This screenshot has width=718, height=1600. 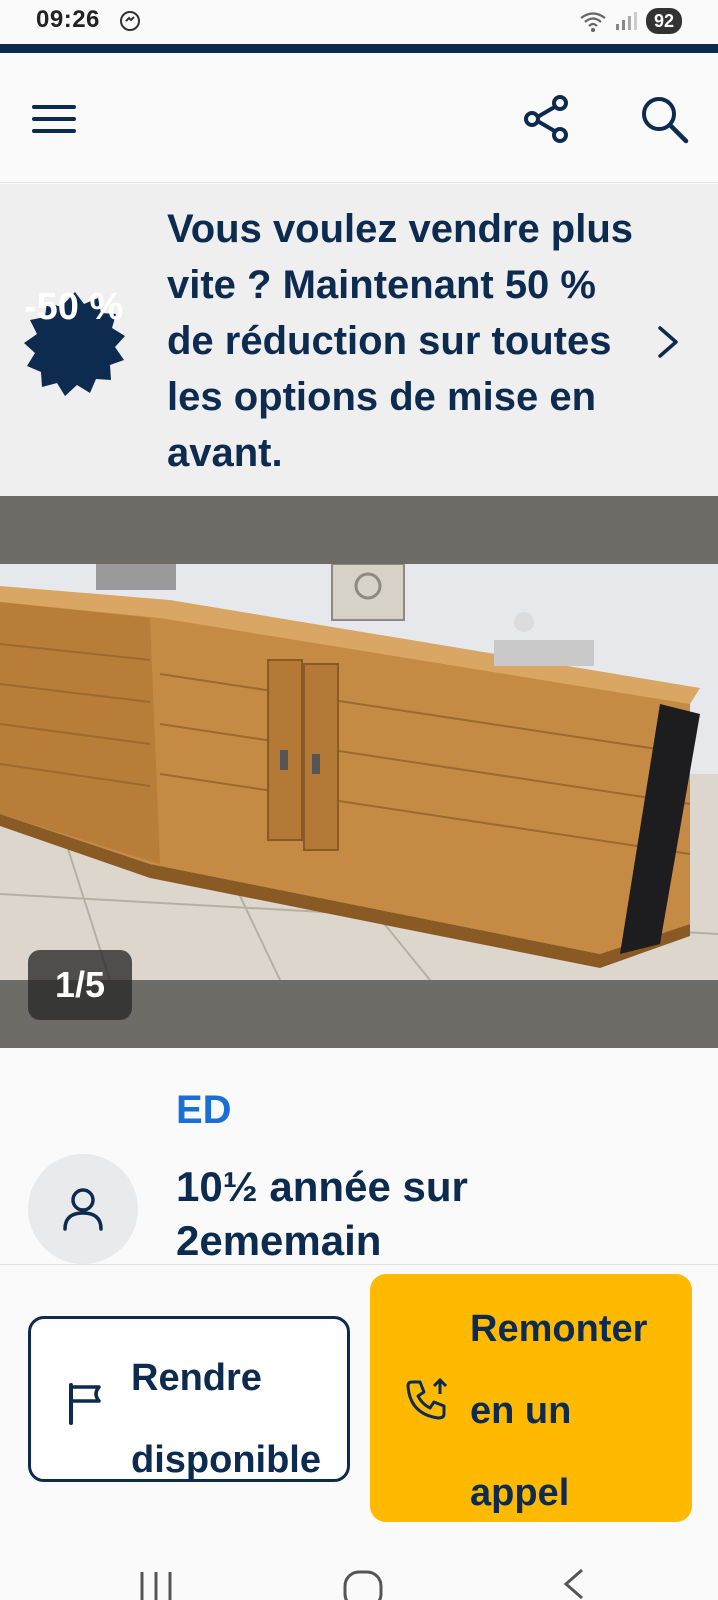 I want to click on boost-label: Remonter en un appel, so click(x=559, y=1411).